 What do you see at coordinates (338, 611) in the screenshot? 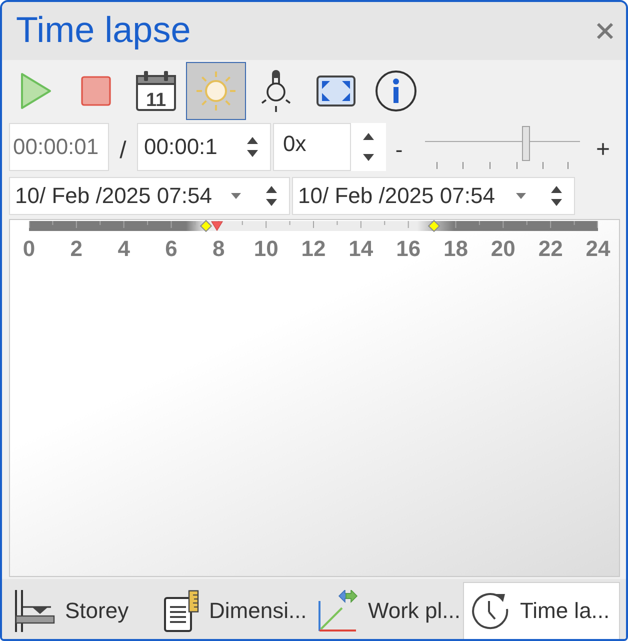
I see `axes-icon` at bounding box center [338, 611].